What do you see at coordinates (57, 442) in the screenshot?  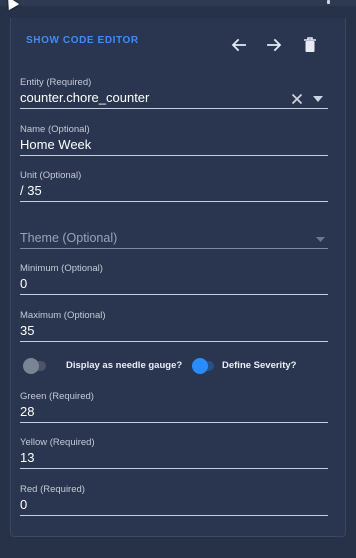 I see `yellow-label: Yellow (Required)` at bounding box center [57, 442].